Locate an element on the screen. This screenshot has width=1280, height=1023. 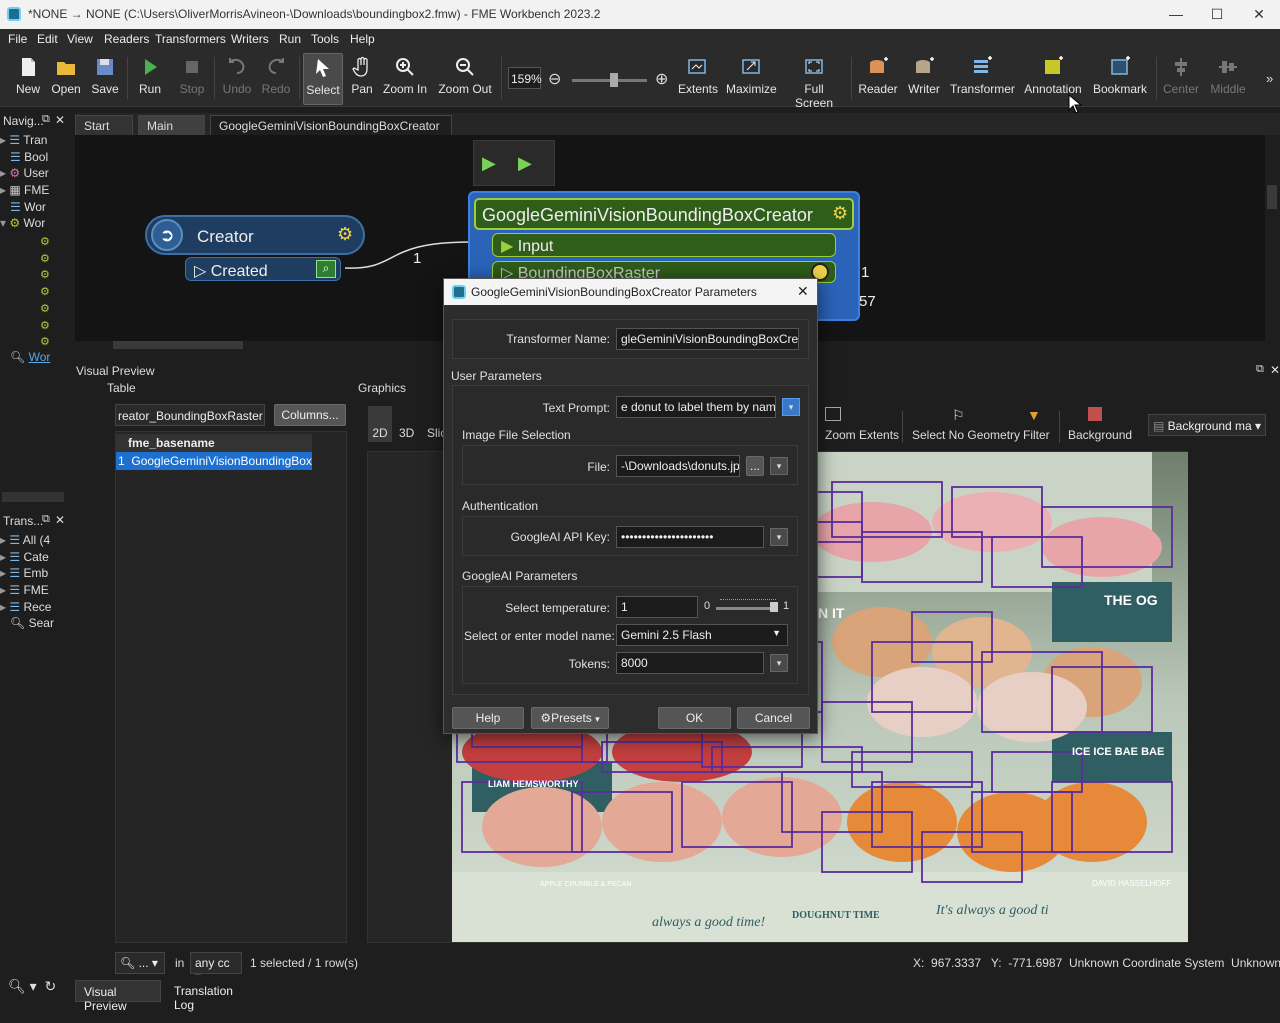
tokens-options-dropdown: ▾ is located at coordinates (779, 663).